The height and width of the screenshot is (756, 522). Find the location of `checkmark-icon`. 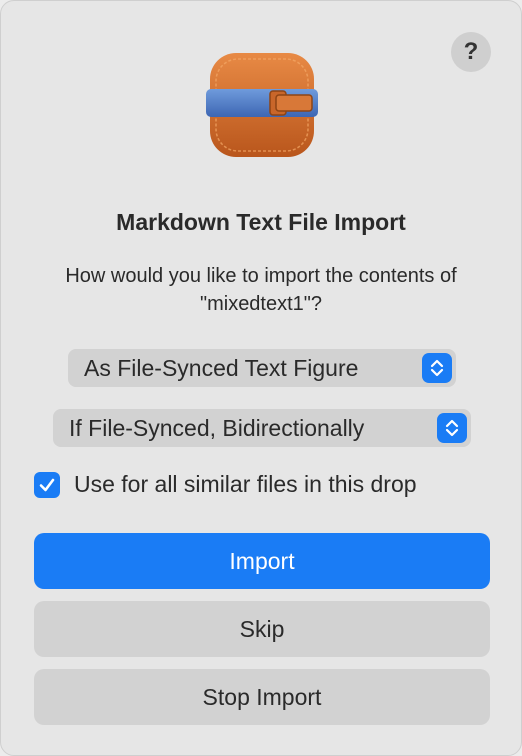

checkmark-icon is located at coordinates (47, 484).